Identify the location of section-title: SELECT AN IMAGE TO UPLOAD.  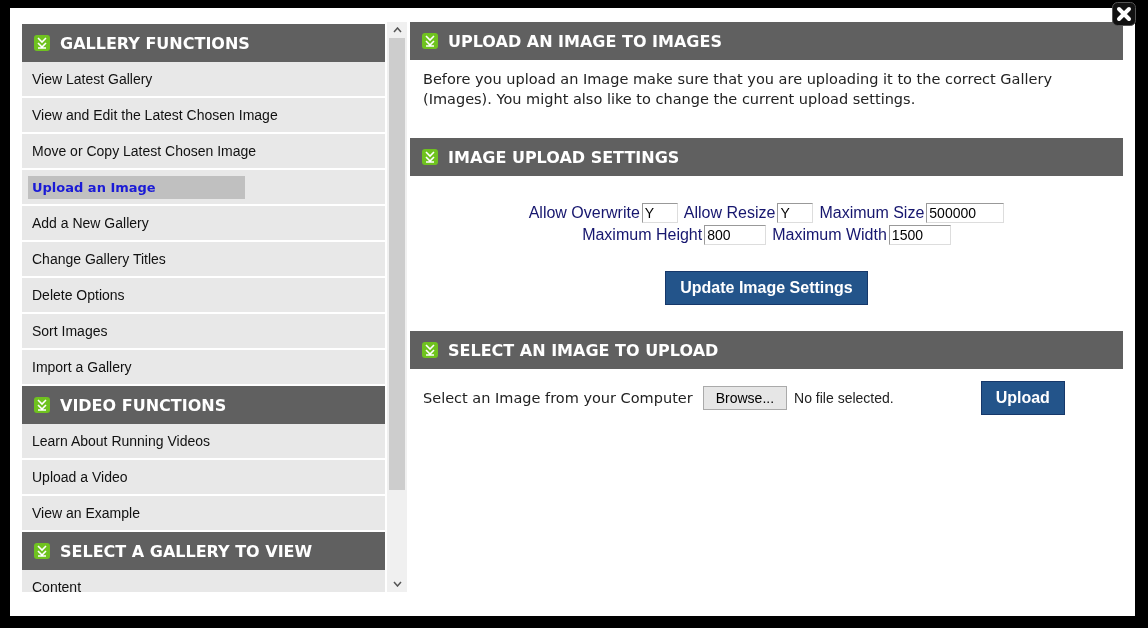
(583, 350).